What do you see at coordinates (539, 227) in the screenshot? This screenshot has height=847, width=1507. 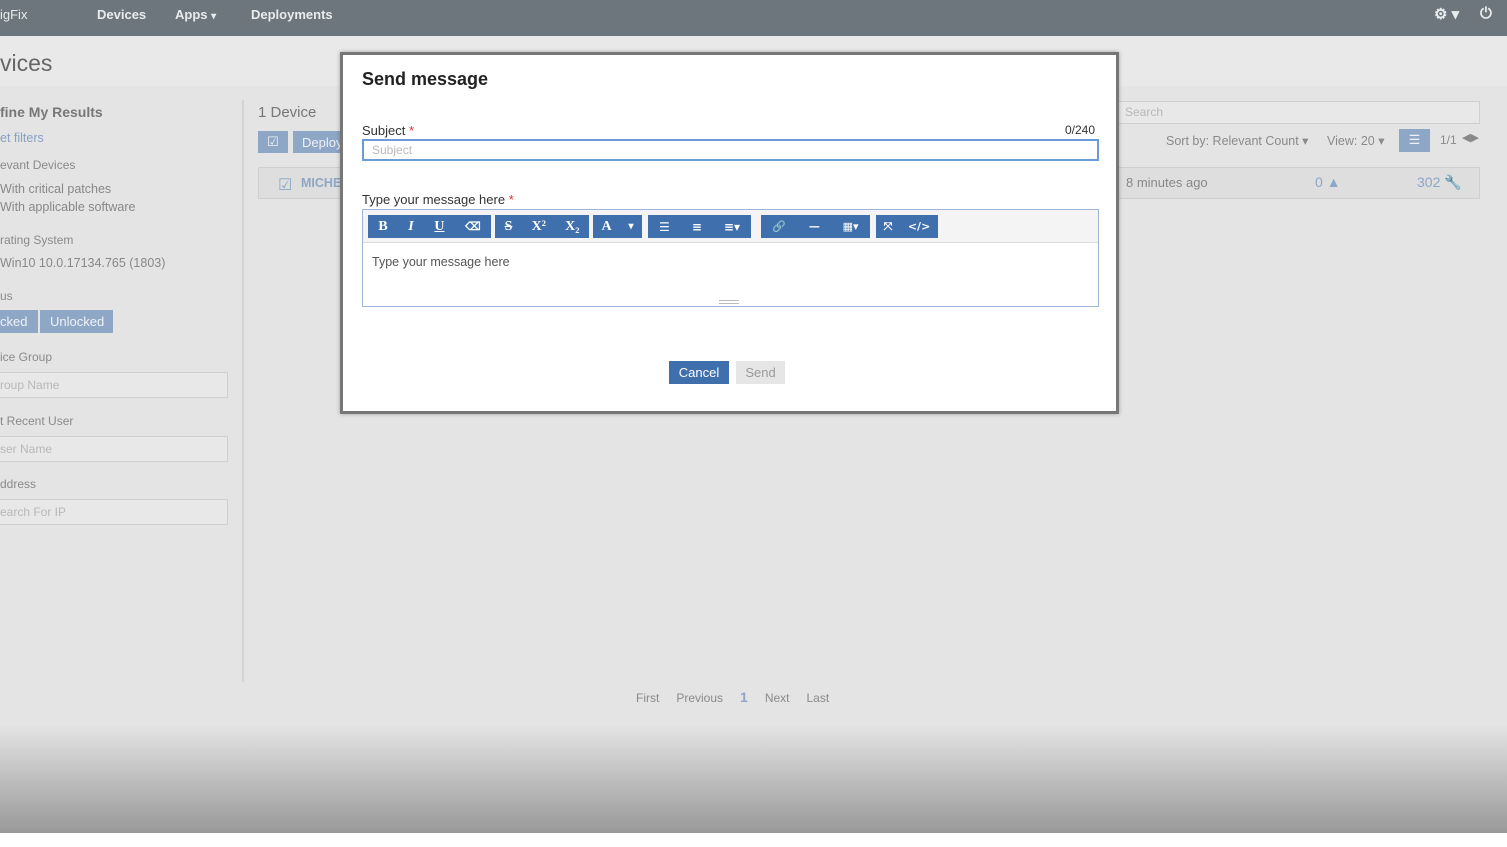 I see `superscript-icon: X²` at bounding box center [539, 227].